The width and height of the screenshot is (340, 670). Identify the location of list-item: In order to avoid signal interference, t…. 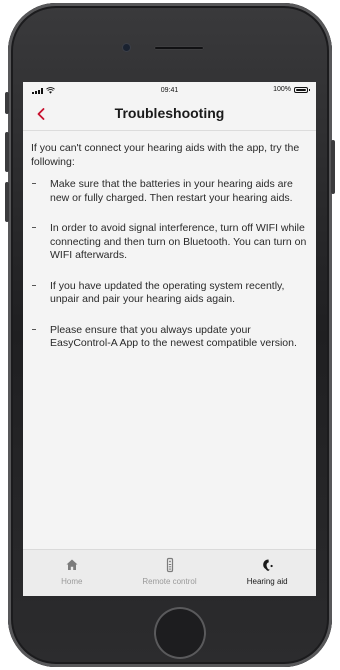
(170, 242).